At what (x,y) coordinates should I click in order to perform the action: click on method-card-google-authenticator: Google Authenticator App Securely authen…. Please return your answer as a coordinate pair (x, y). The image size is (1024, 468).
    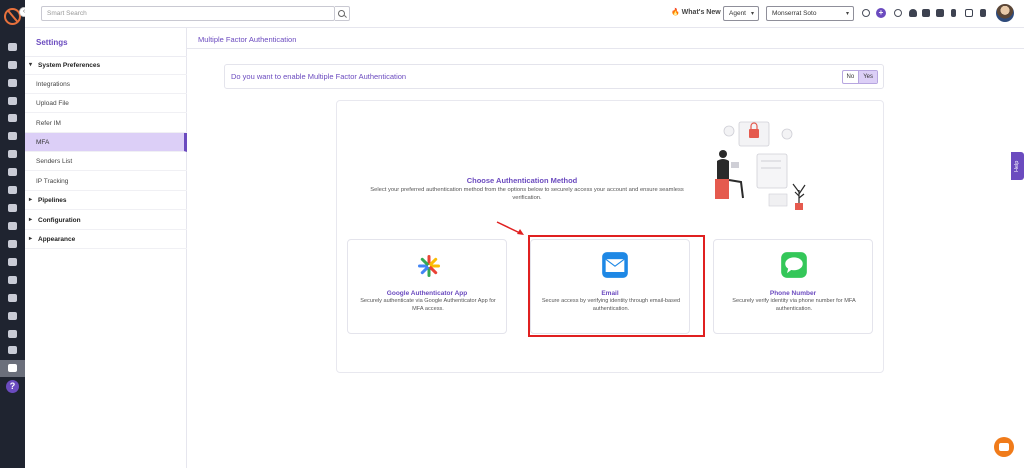
    Looking at the image, I should click on (427, 286).